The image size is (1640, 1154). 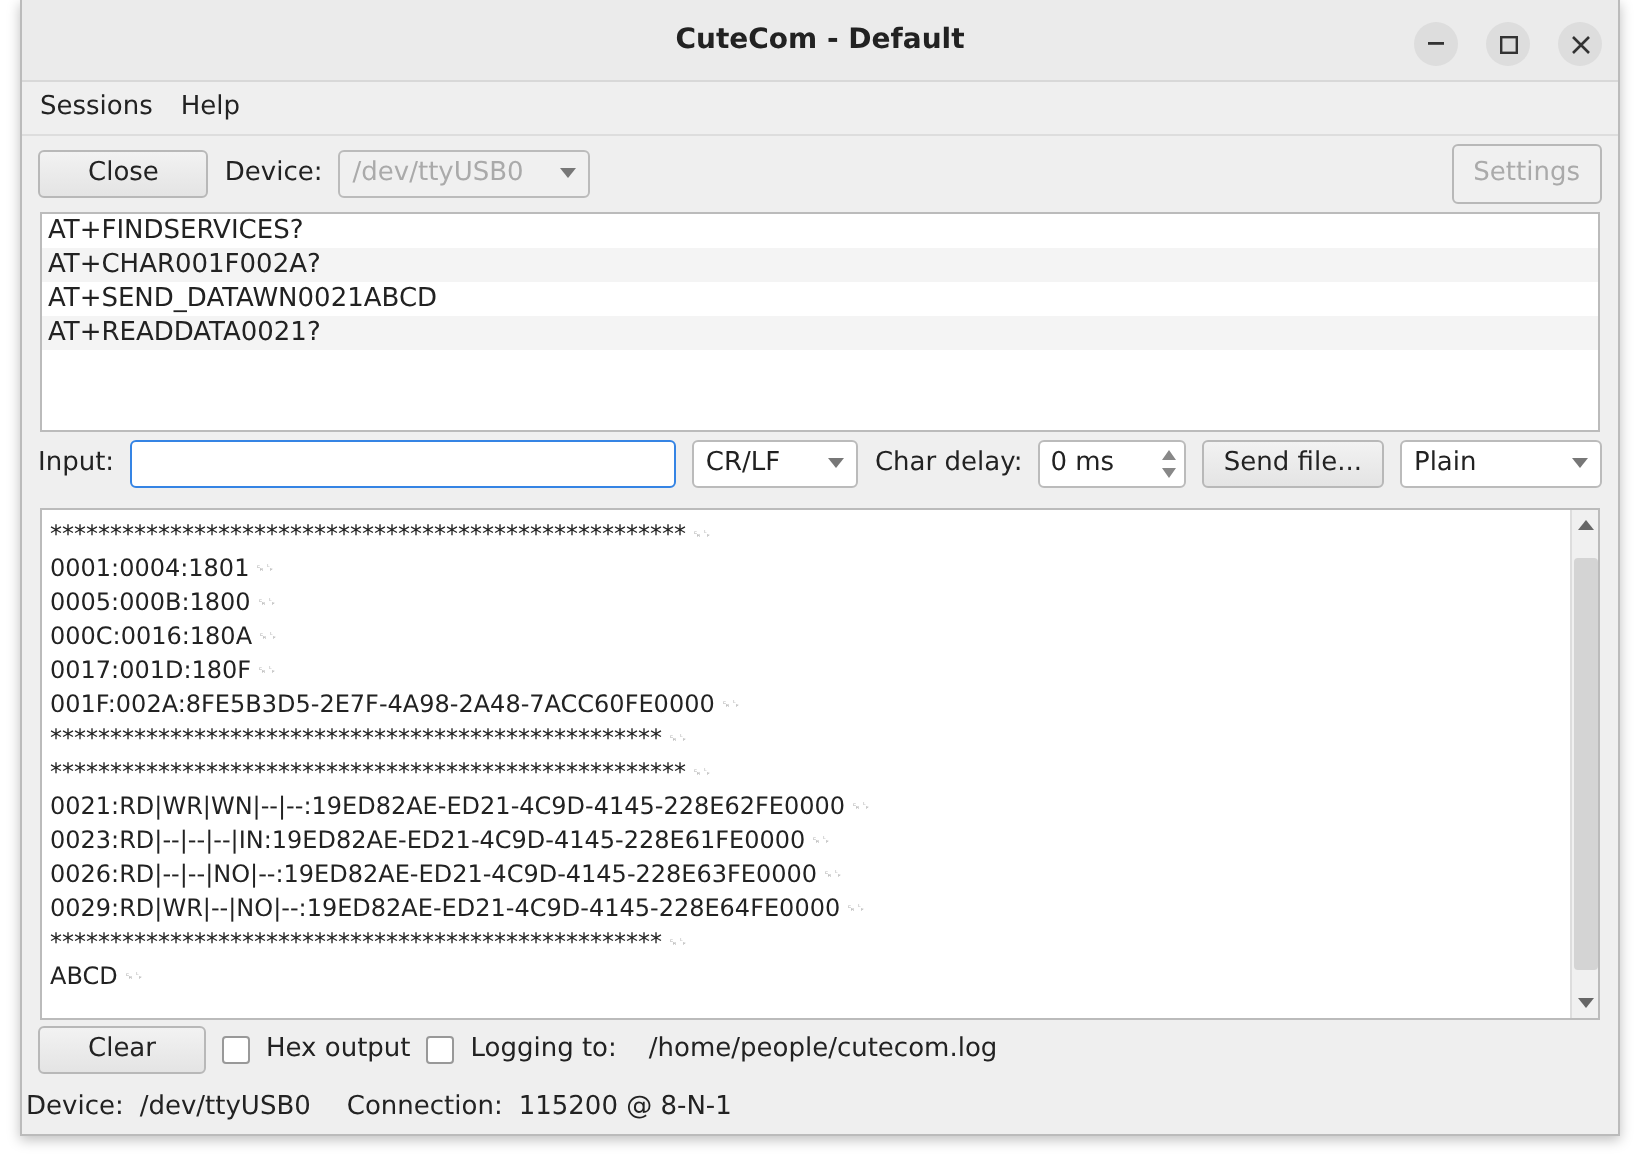 What do you see at coordinates (775, 463) in the screenshot?
I see `line-ending-dropdown: CR/LF` at bounding box center [775, 463].